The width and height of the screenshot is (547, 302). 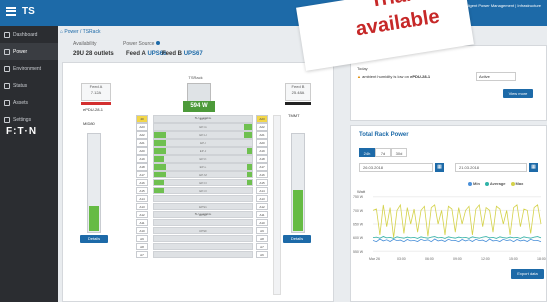 I want to click on outlet-label: EP-M, so click(x=203, y=174).